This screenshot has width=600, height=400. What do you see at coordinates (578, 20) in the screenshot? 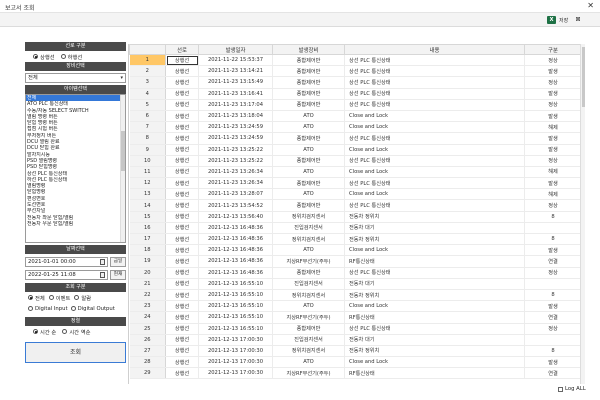
I see `pin-icon: ⊠` at bounding box center [578, 20].